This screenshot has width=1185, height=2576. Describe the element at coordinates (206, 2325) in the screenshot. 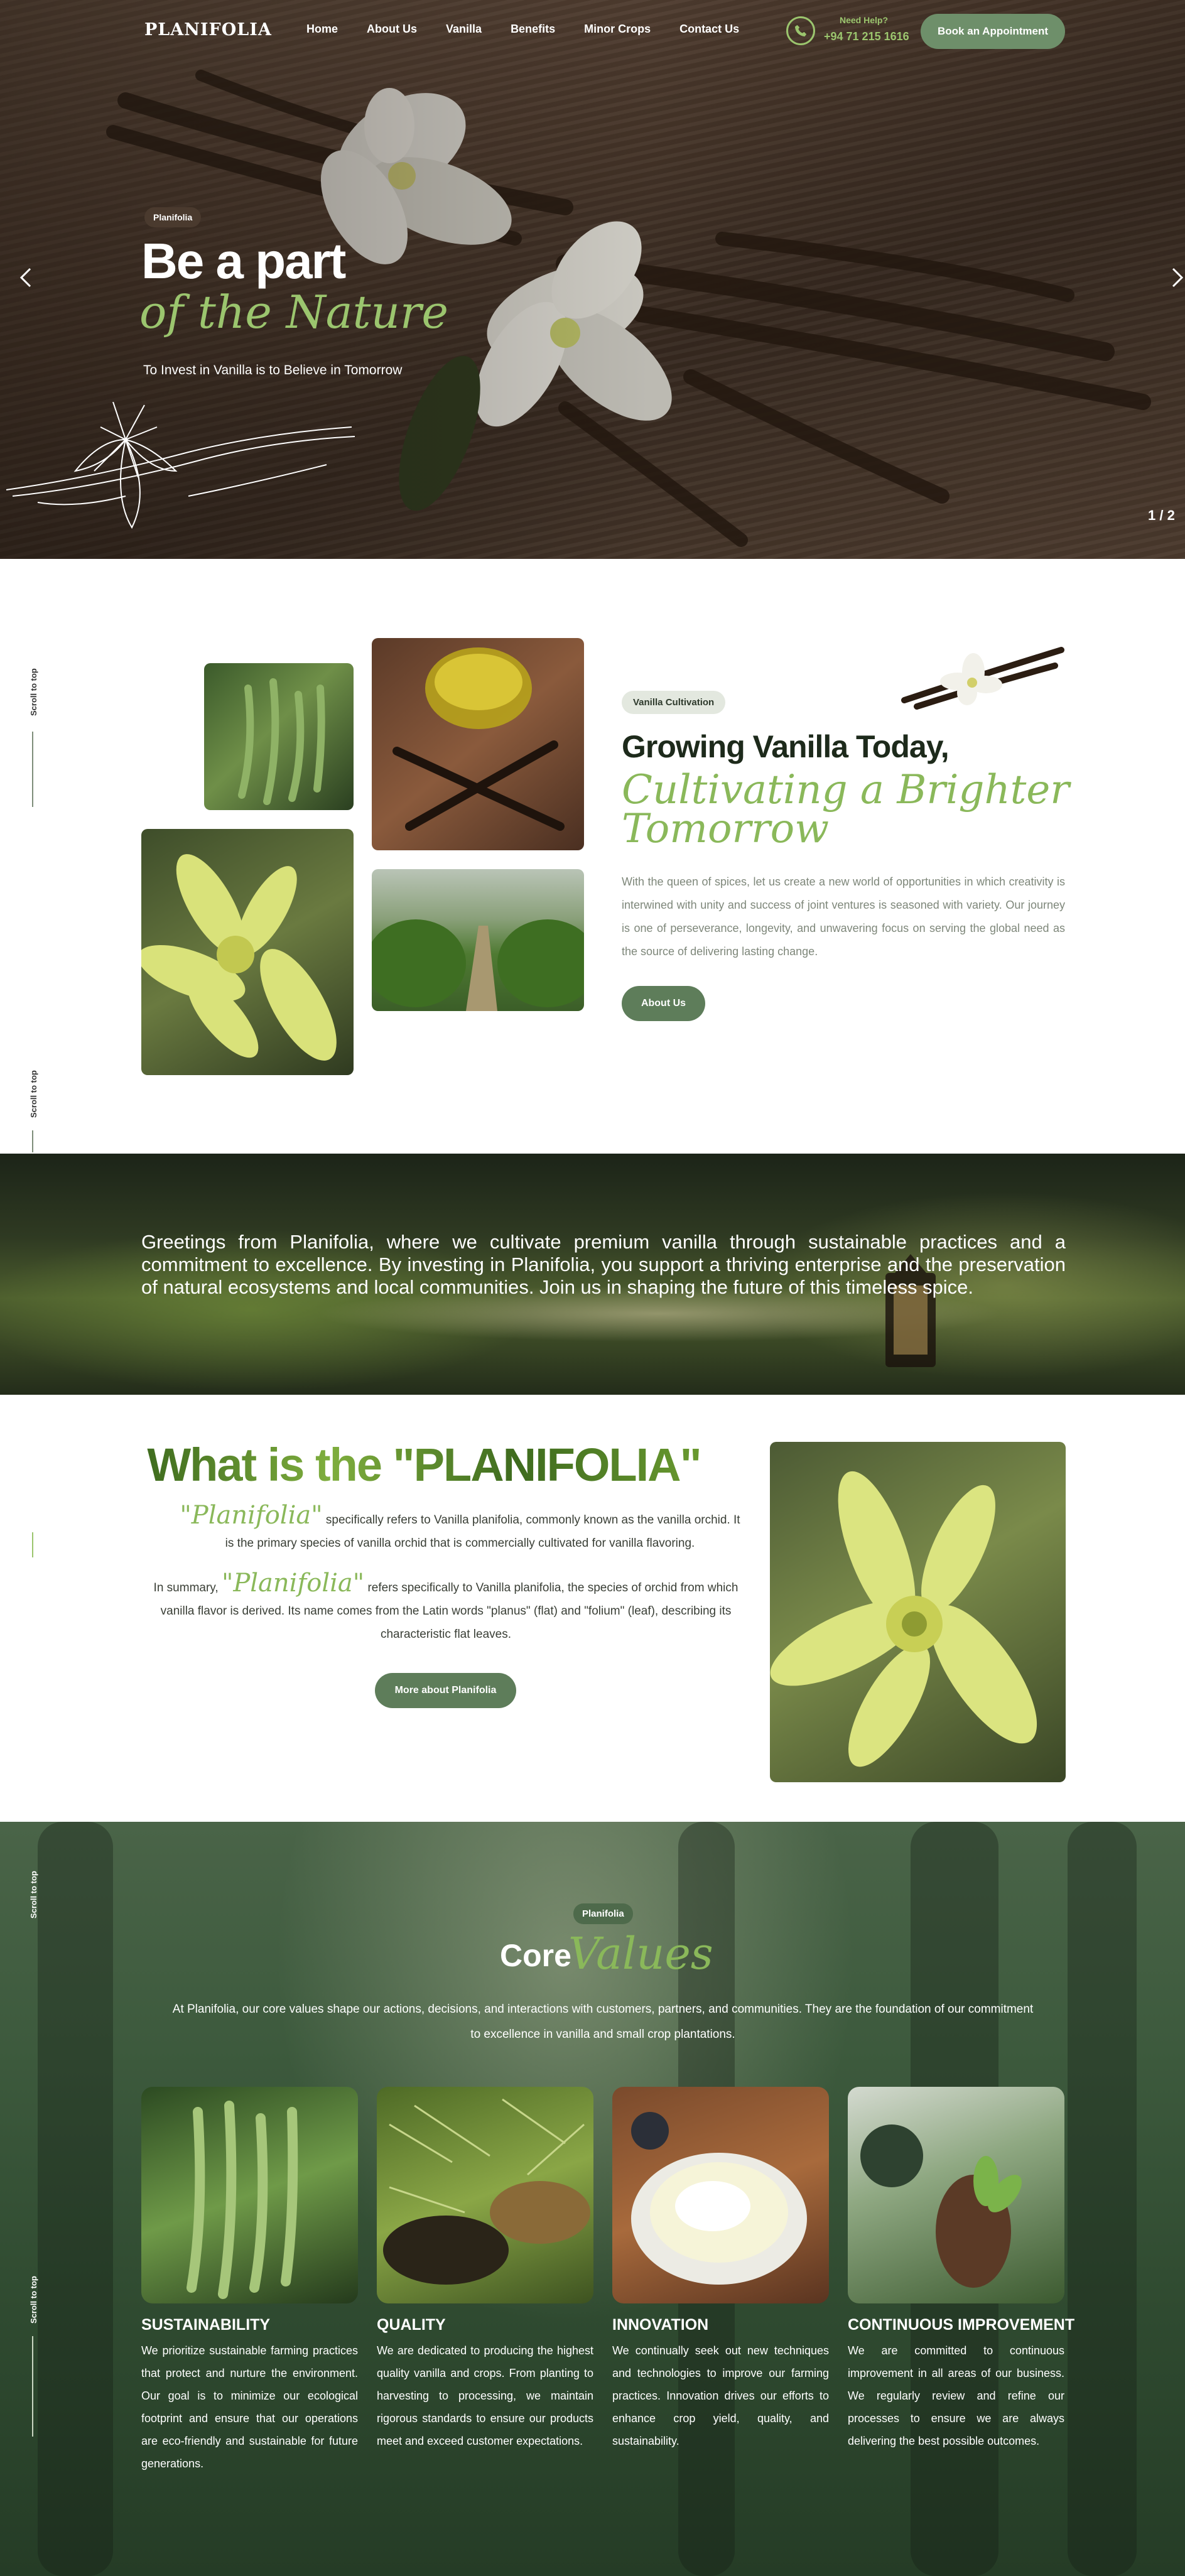

I see `card-title-sustainability: SUSTAINABILITY` at that location.